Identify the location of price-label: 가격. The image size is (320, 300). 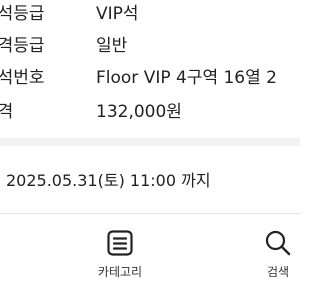
(7, 112).